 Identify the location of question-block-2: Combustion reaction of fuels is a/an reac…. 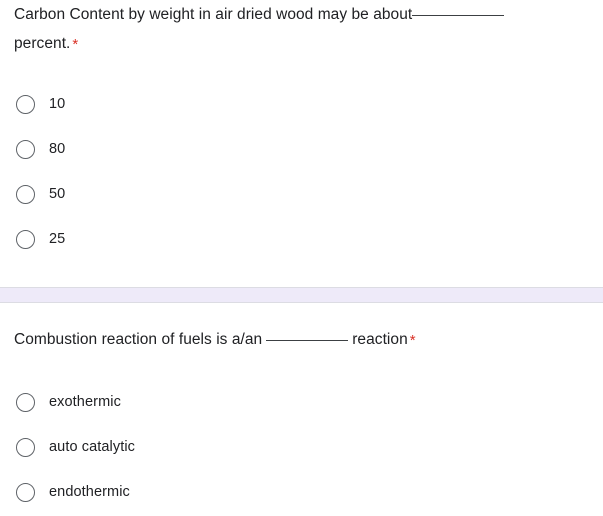
(301, 339).